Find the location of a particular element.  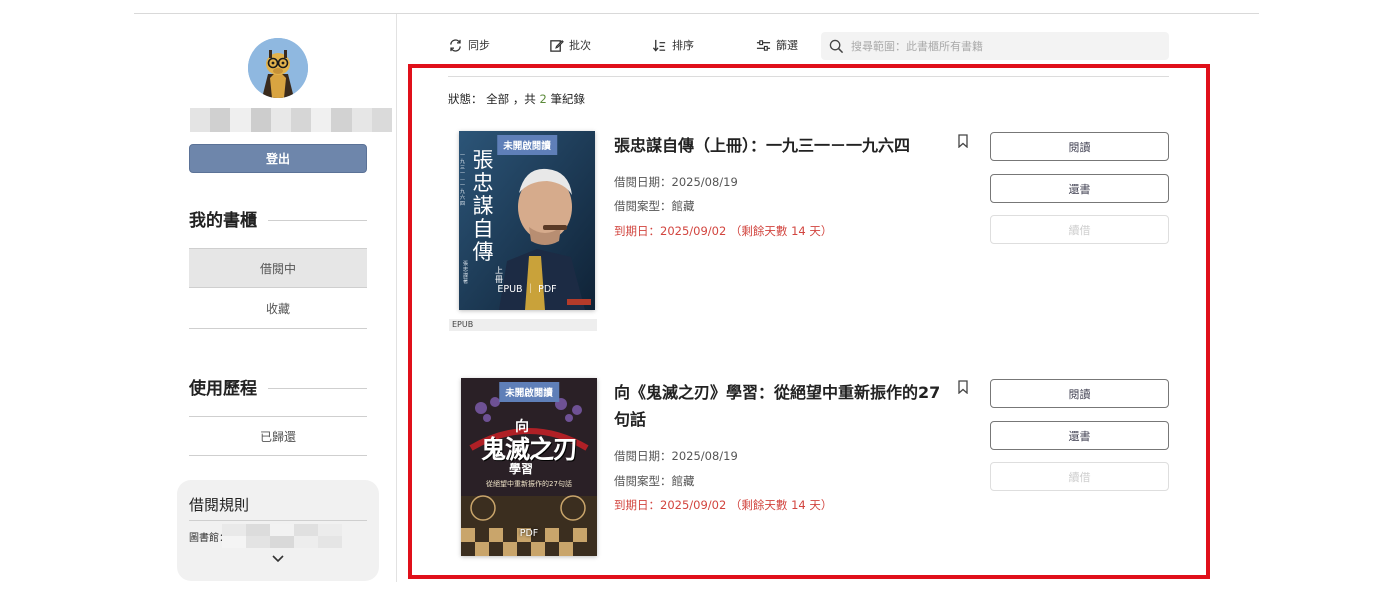

unread-badge-2: 未開啟閱讀 is located at coordinates (529, 392).